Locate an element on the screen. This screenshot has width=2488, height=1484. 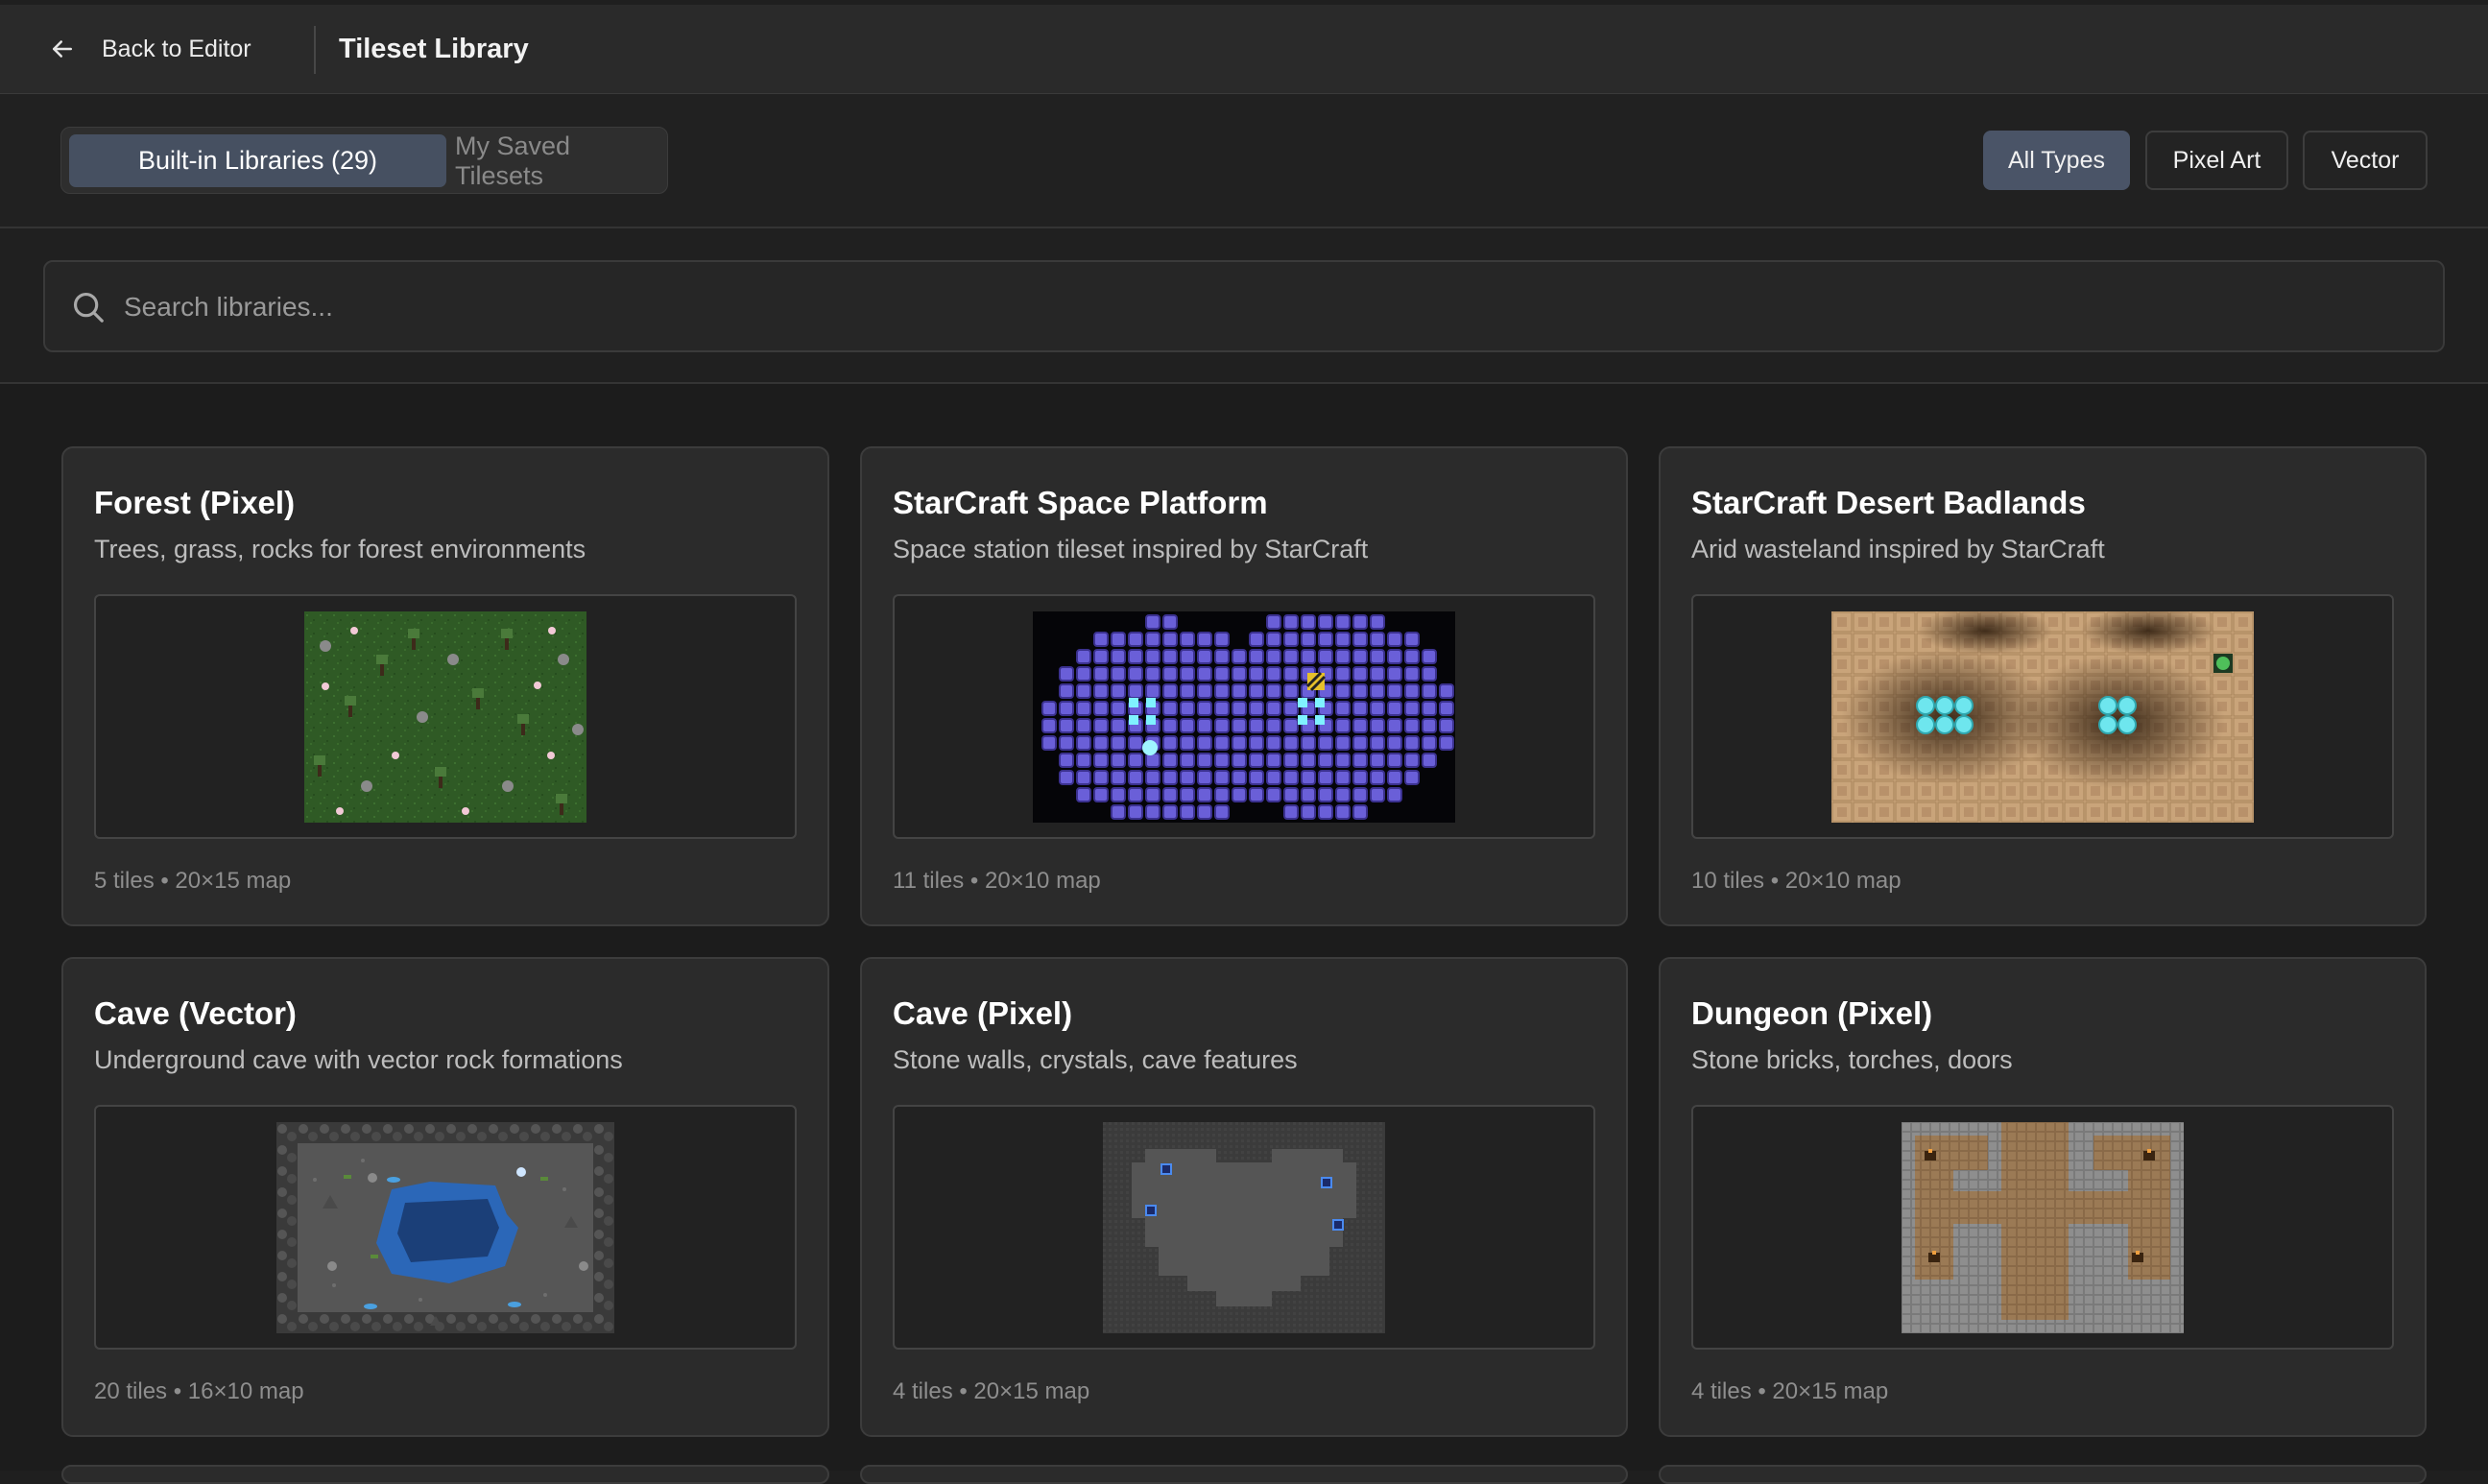
desert-tileset-preview is located at coordinates (2043, 716).